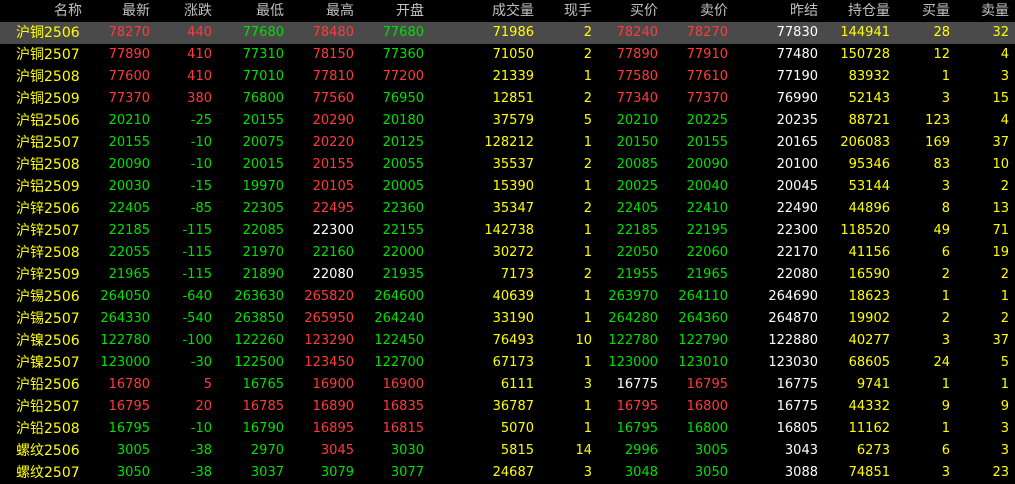 The height and width of the screenshot is (484, 1015). Describe the element at coordinates (403, 230) in the screenshot. I see `cell-open: 22155` at that location.